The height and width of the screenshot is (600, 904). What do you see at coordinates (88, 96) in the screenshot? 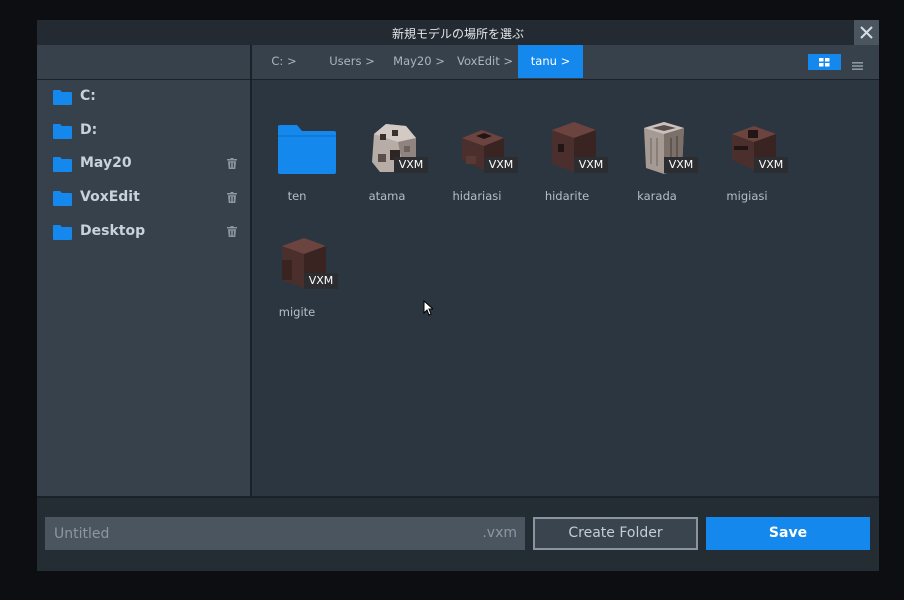
I see `sidebar-item-label: C:` at bounding box center [88, 96].